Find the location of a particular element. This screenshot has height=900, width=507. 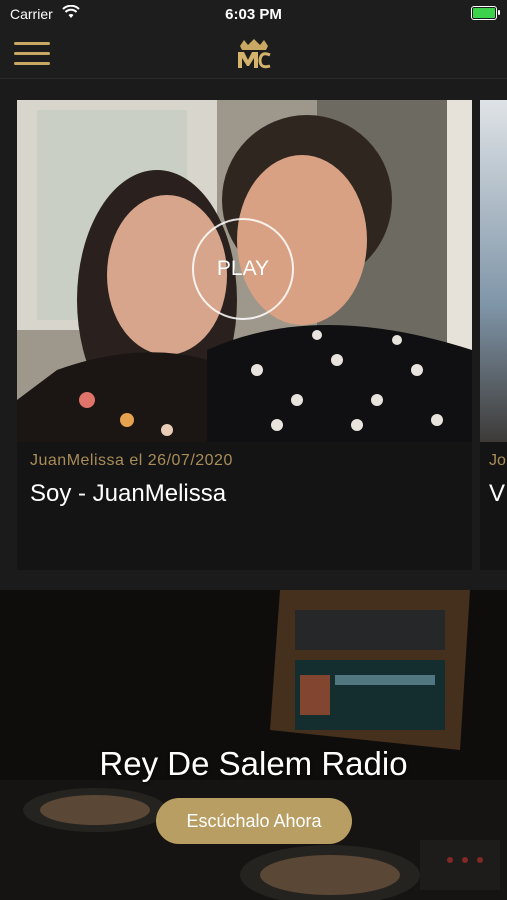

nav-bar is located at coordinates (253, 54).